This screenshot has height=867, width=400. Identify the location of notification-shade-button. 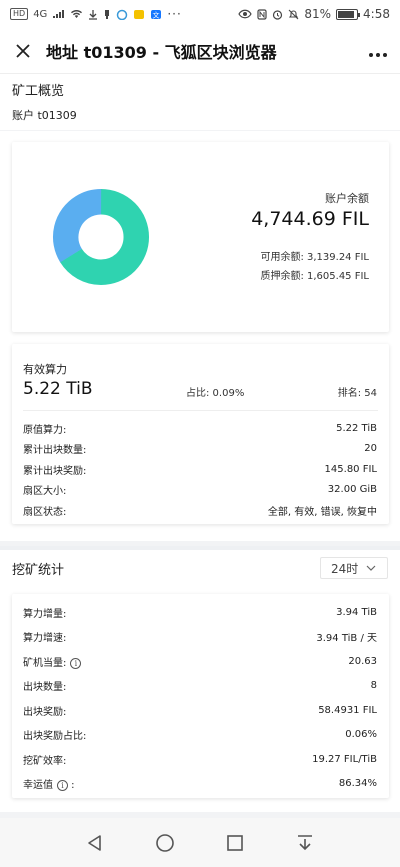
(305, 843).